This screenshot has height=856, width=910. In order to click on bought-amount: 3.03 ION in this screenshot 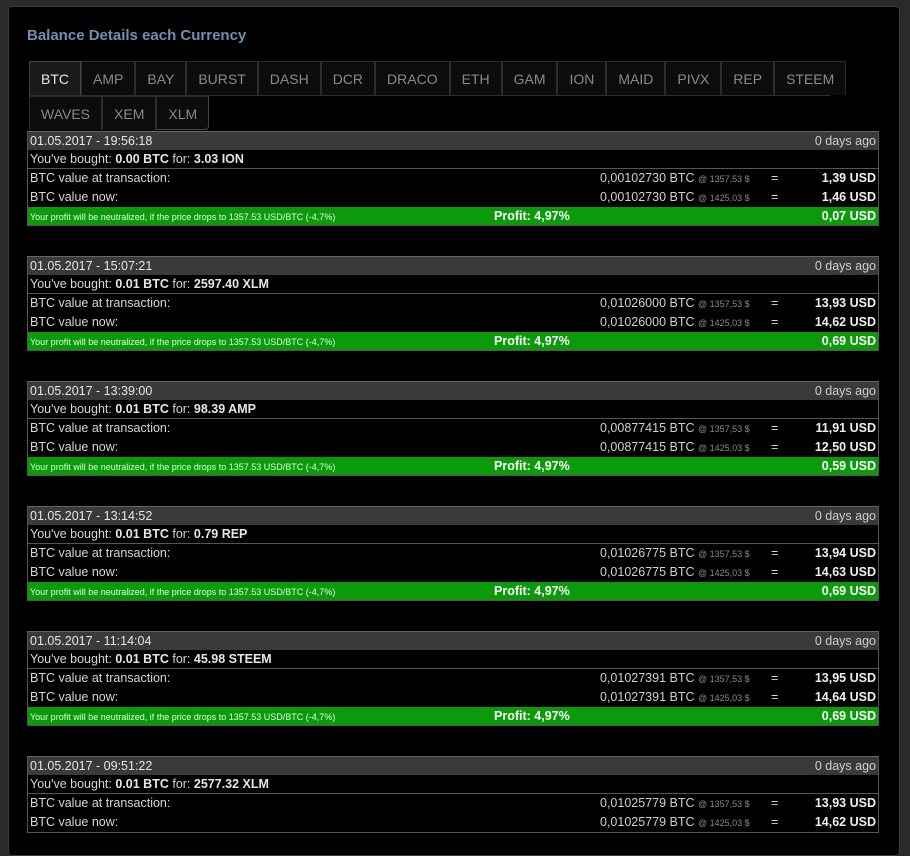, I will do `click(218, 159)`.